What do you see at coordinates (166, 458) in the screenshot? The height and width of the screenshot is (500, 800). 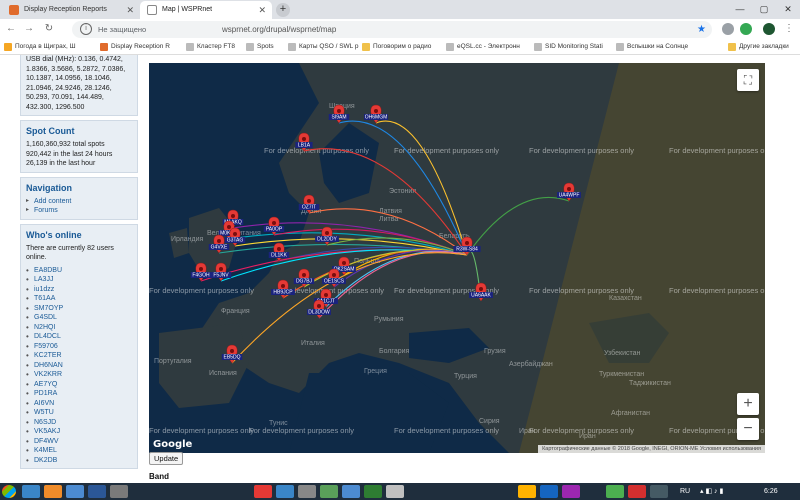 I see `update-button: Update` at bounding box center [166, 458].